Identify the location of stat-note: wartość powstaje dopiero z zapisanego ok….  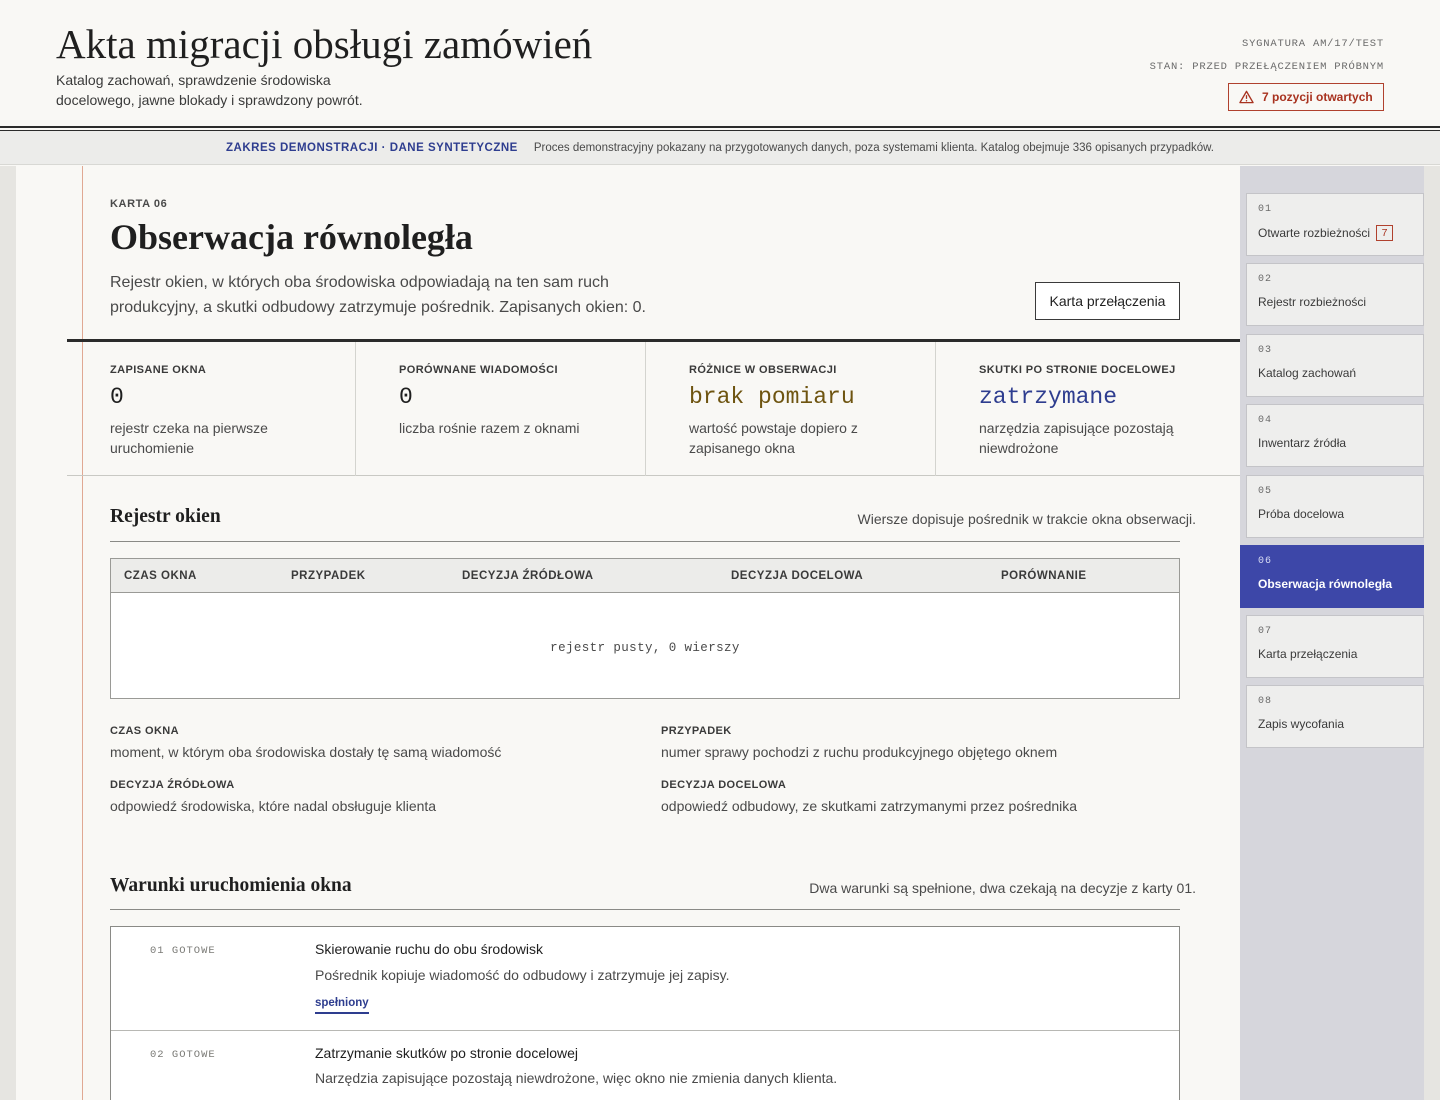
(773, 438).